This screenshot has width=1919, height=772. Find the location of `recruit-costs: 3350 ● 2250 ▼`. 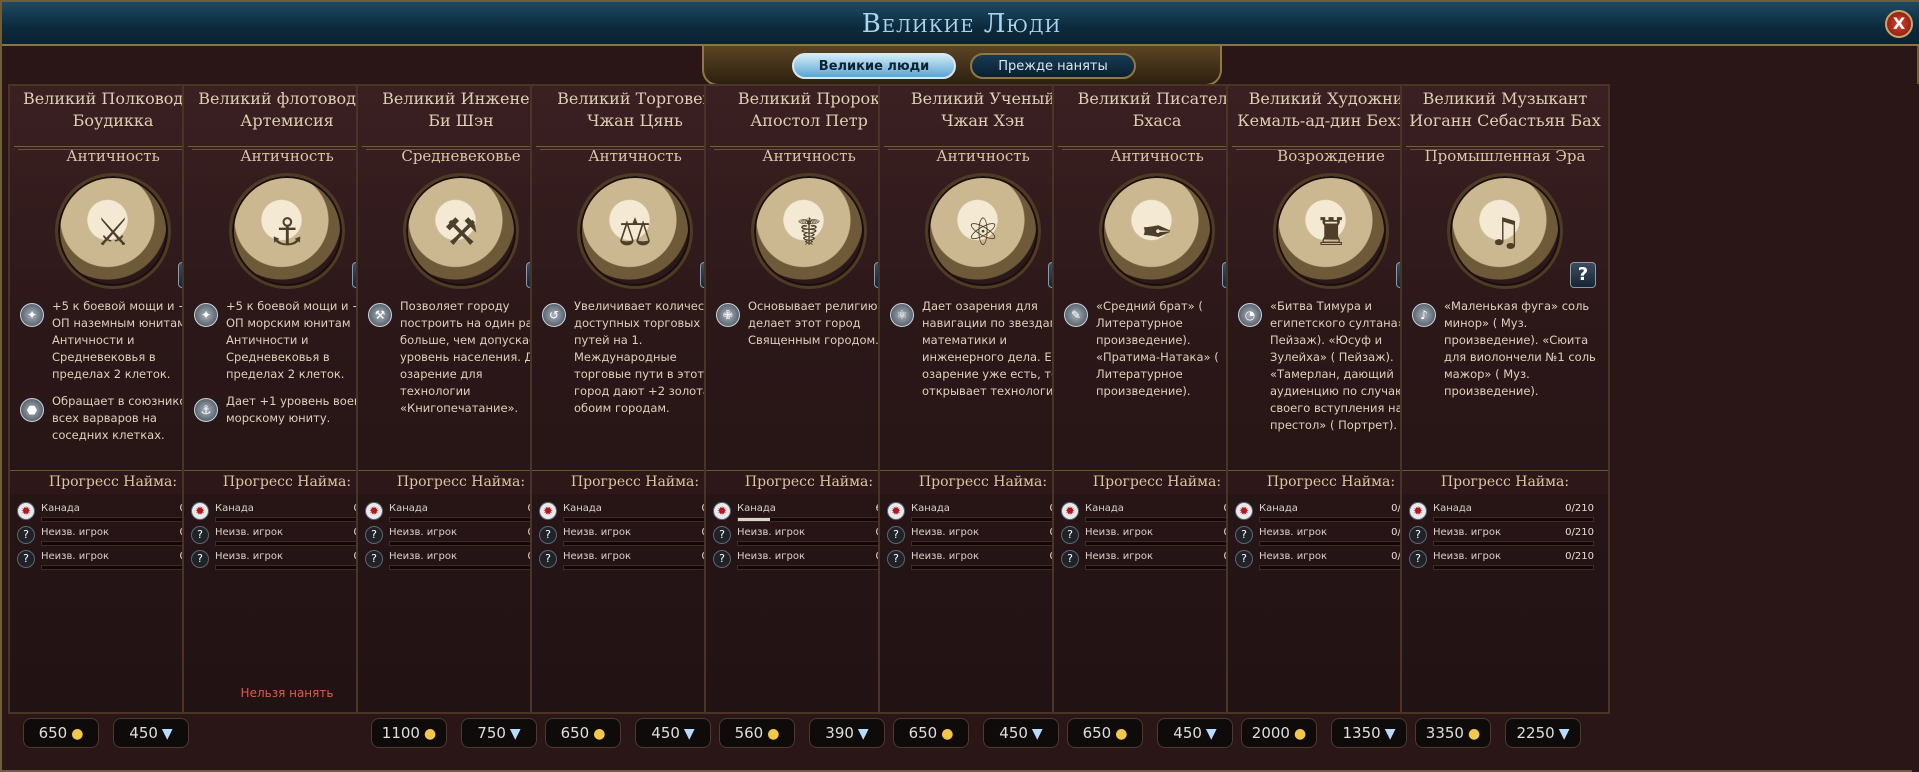

recruit-costs: 3350 ● 2250 ▼ is located at coordinates (1505, 733).